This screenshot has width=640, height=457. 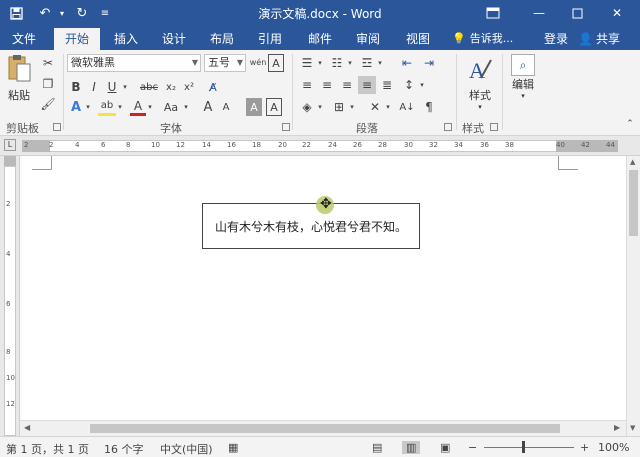 I want to click on paste-button: 粘贴, so click(x=19, y=82).